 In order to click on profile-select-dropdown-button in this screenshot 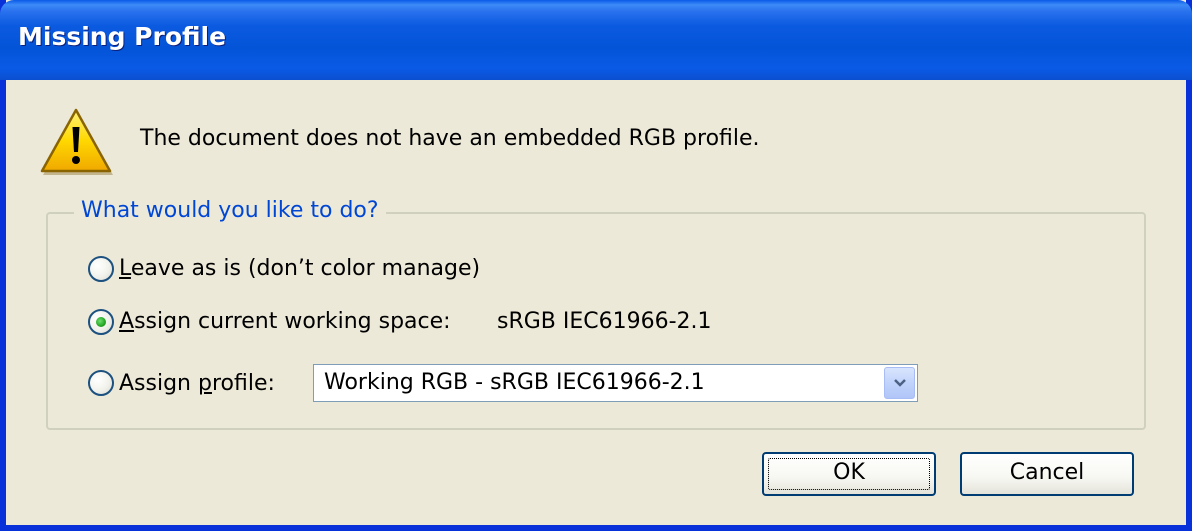, I will do `click(899, 383)`.